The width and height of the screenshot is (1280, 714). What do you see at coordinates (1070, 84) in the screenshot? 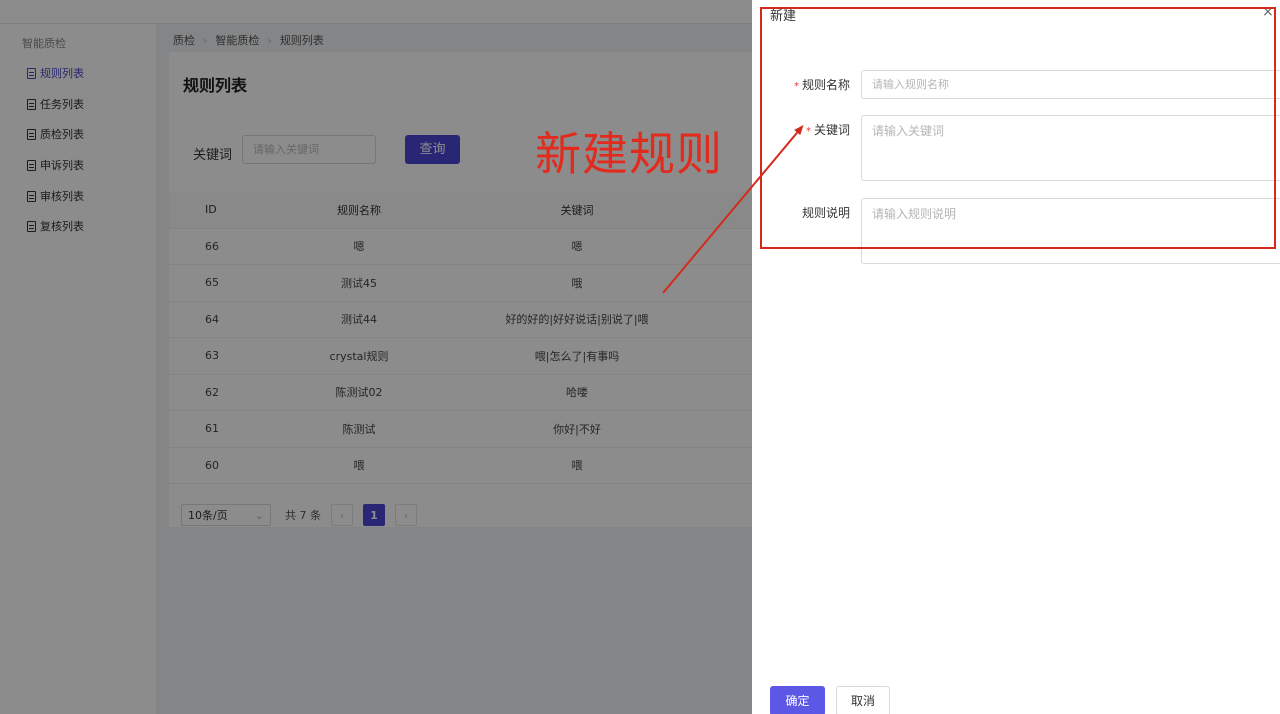
I see `rule-name-input: 请输入规则名称` at bounding box center [1070, 84].